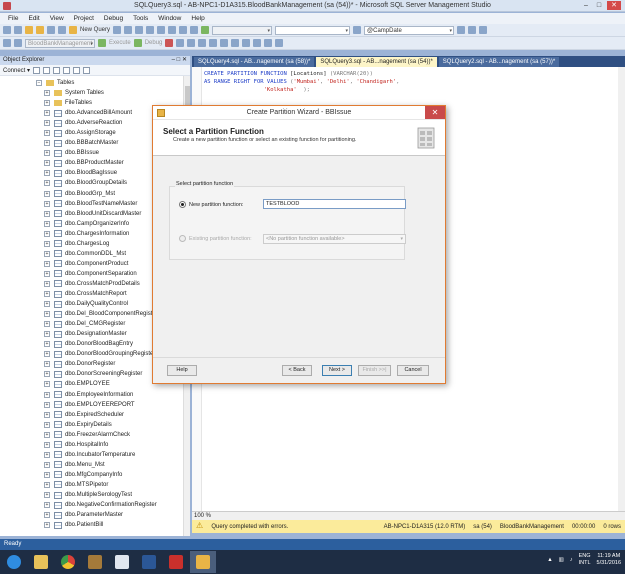  What do you see at coordinates (197, 18) in the screenshot?
I see `menu-help: Help` at bounding box center [197, 18].